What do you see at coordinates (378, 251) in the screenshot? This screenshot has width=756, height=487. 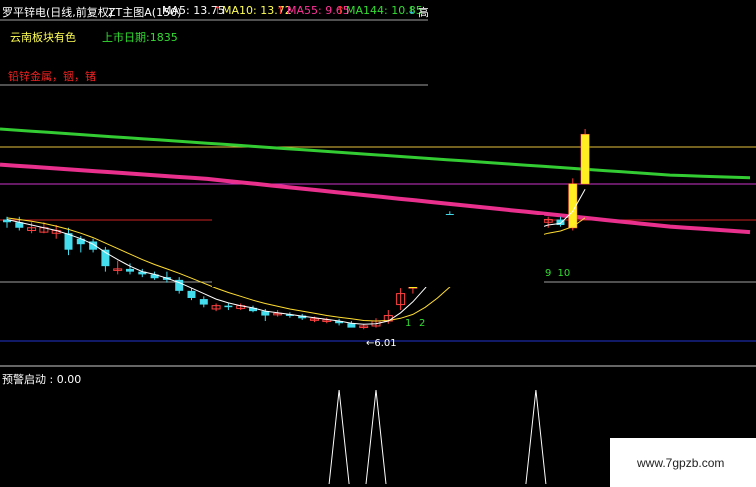 I see `mask-rect-middle` at bounding box center [378, 251].